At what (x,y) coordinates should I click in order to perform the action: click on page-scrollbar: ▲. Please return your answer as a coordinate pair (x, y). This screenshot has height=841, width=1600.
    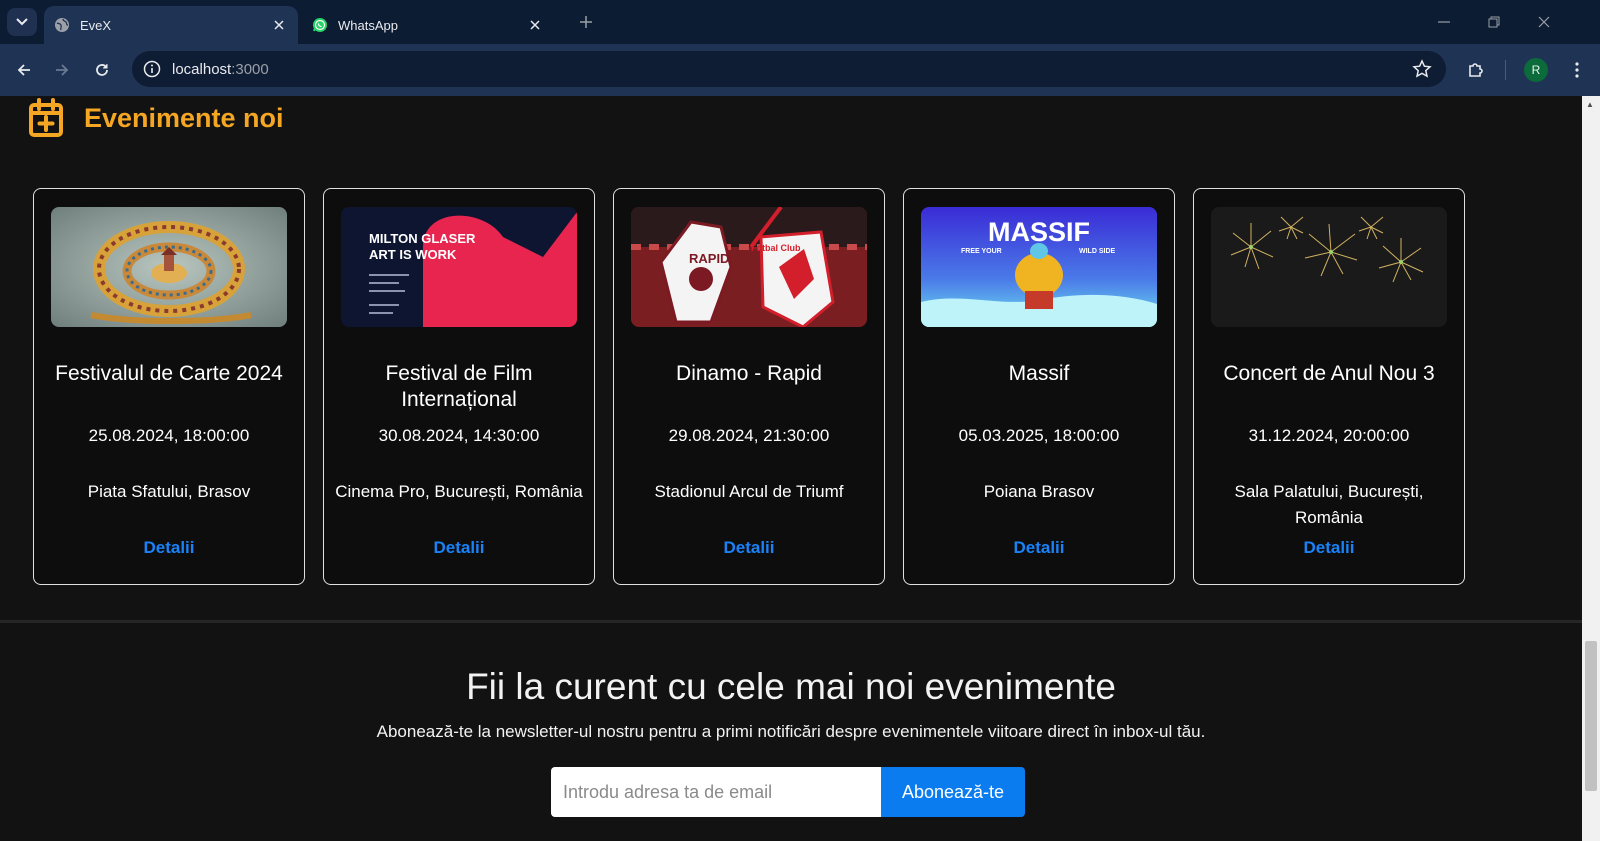
    Looking at the image, I should click on (1591, 468).